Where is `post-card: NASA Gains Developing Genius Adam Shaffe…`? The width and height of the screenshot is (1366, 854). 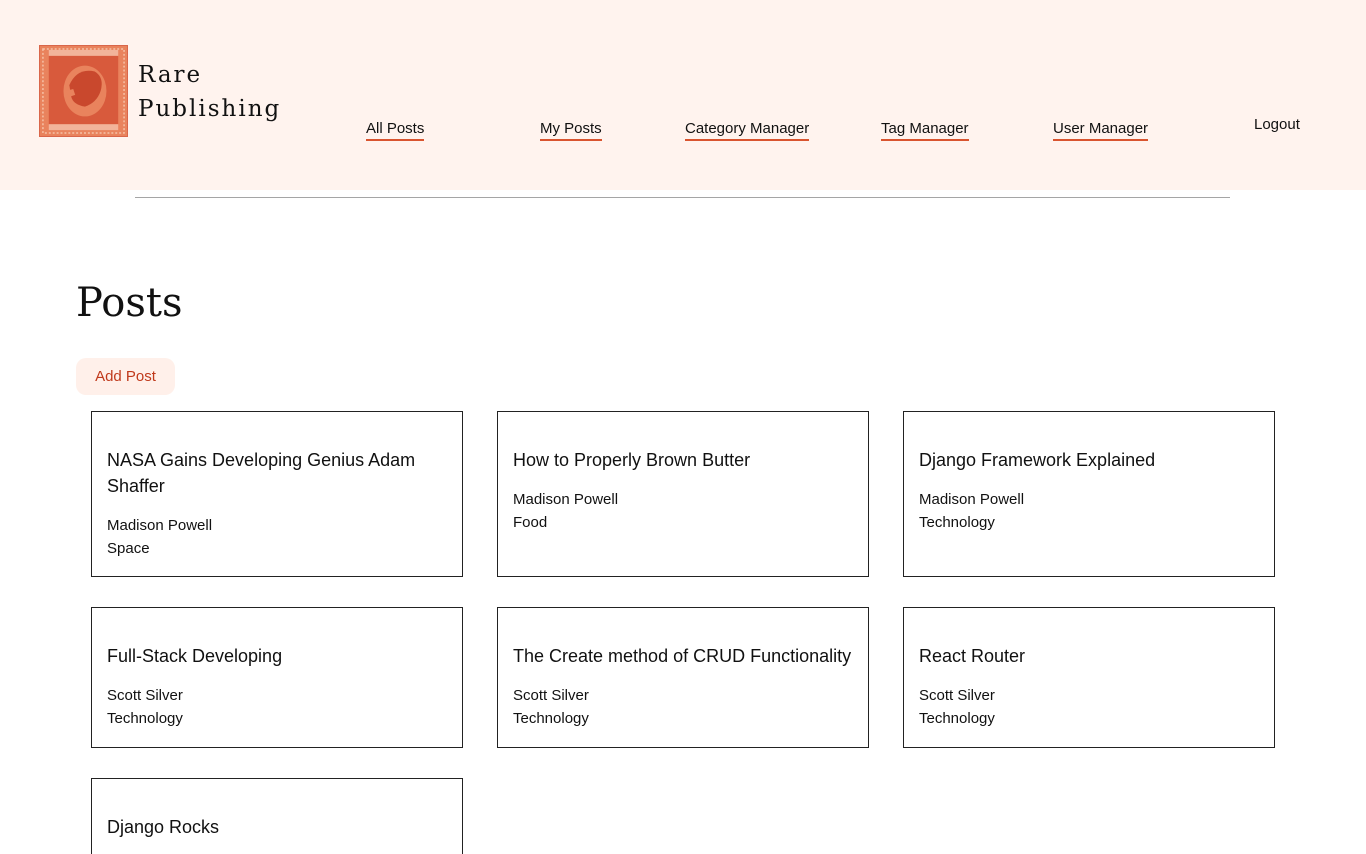
post-card: NASA Gains Developing Genius Adam Shaffe… is located at coordinates (277, 494).